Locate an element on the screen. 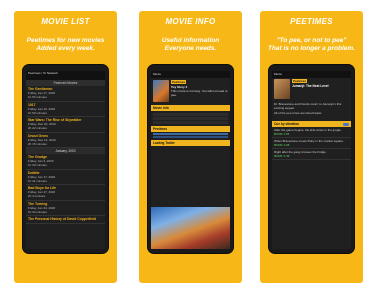  subtitle-line-2: That is no longer a problem. is located at coordinates (311, 48).